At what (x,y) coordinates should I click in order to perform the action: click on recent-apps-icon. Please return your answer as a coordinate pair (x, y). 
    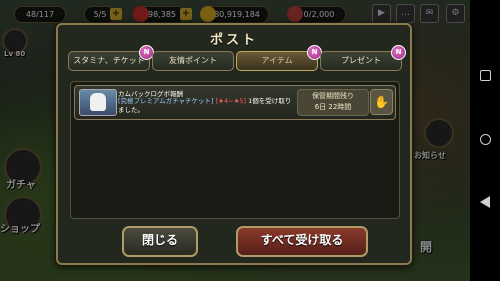
    Looking at the image, I should click on (485, 75).